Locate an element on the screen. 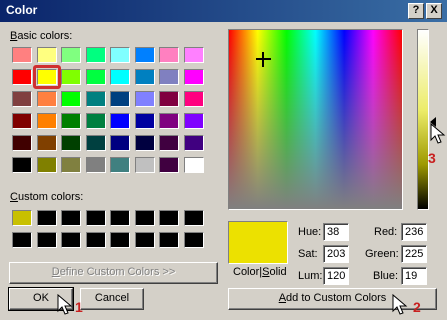 This screenshot has width=447, height=320. help-button: ? is located at coordinates (416, 11).